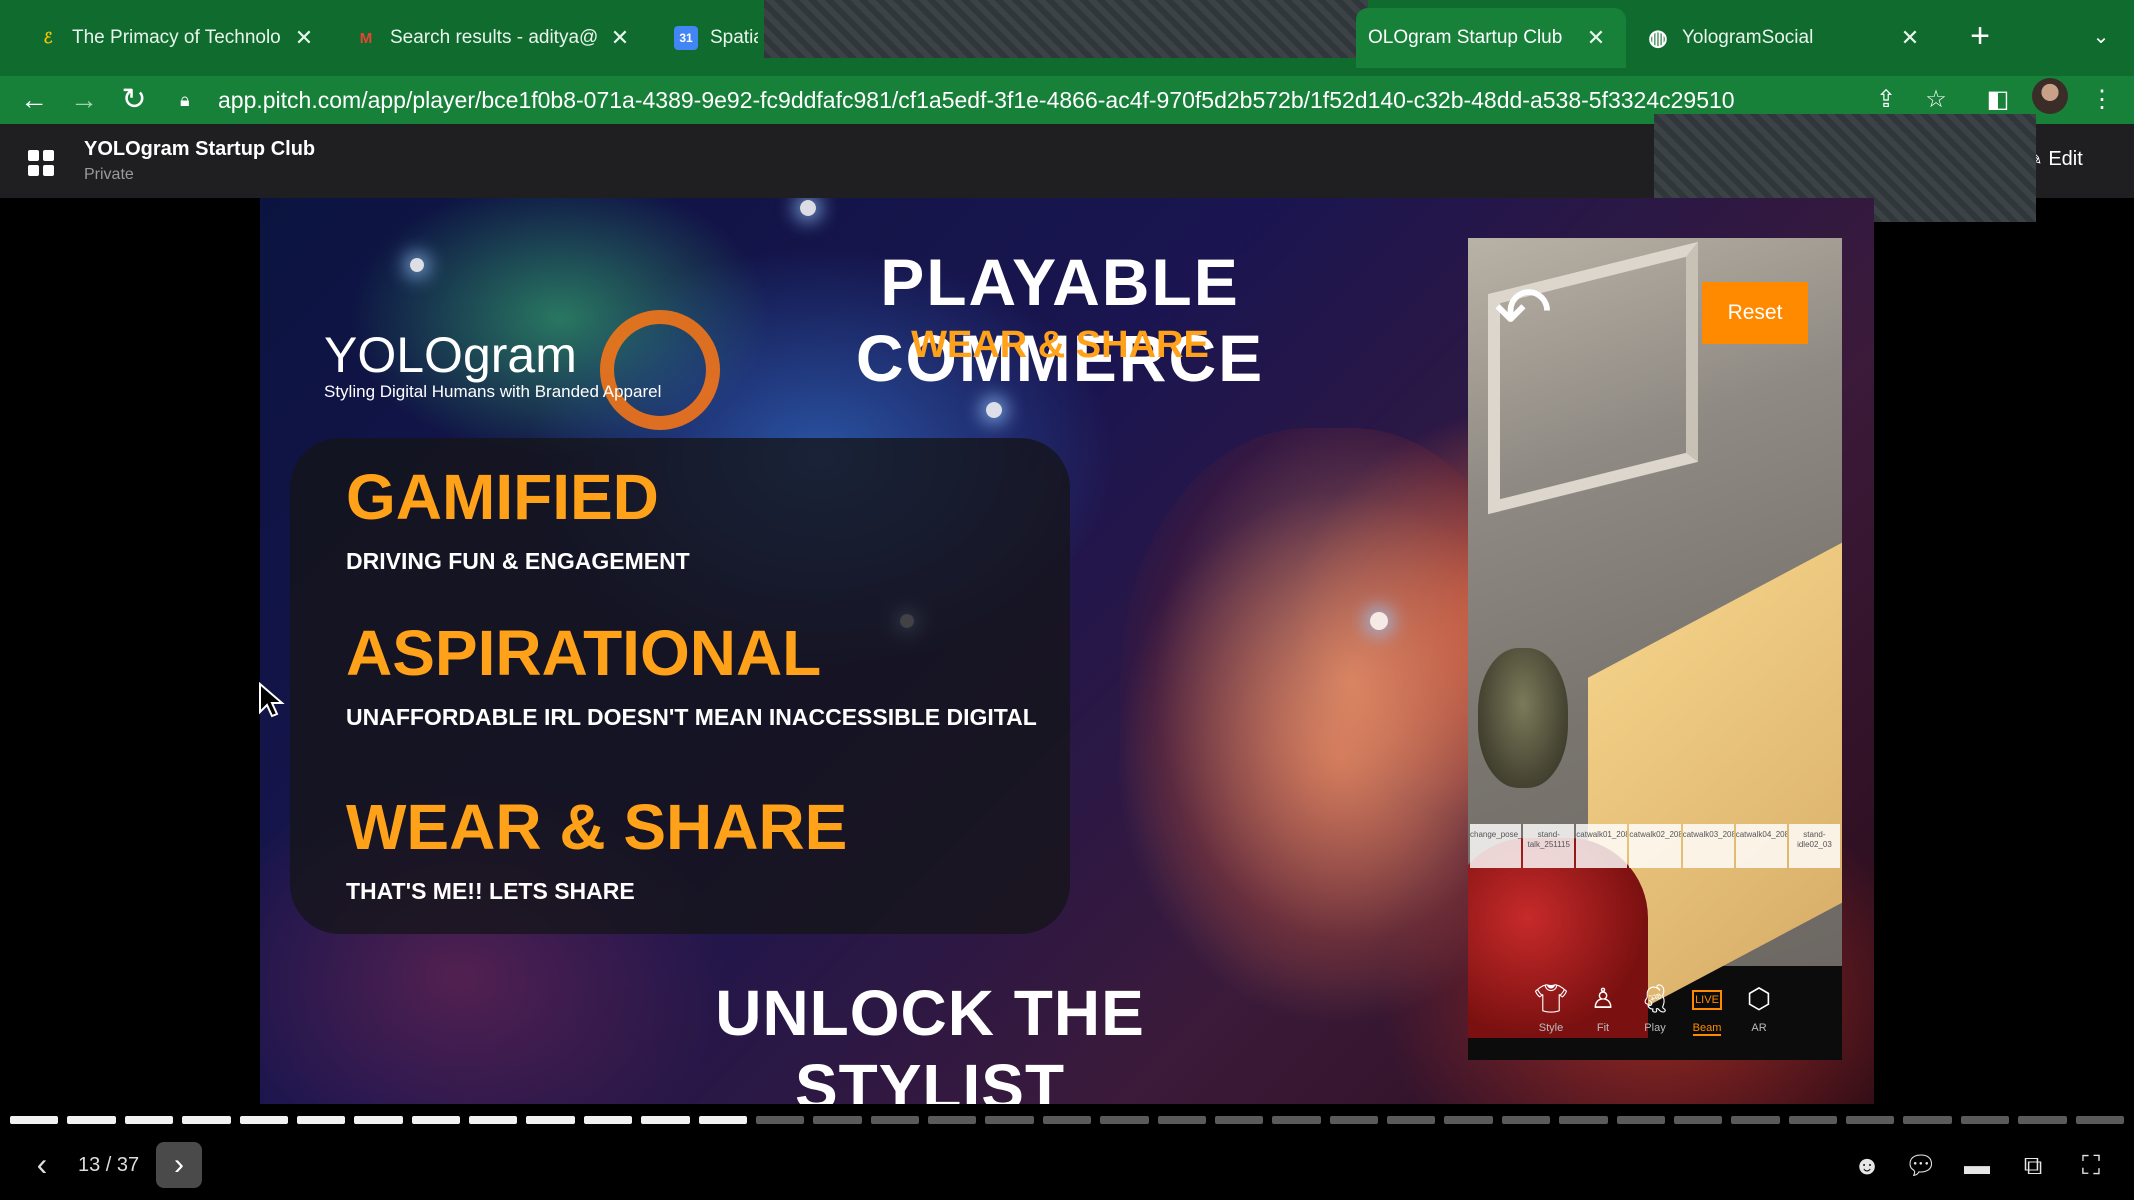  Describe the element at coordinates (1707, 1000) in the screenshot. I see `live-icon: LIVE` at that location.